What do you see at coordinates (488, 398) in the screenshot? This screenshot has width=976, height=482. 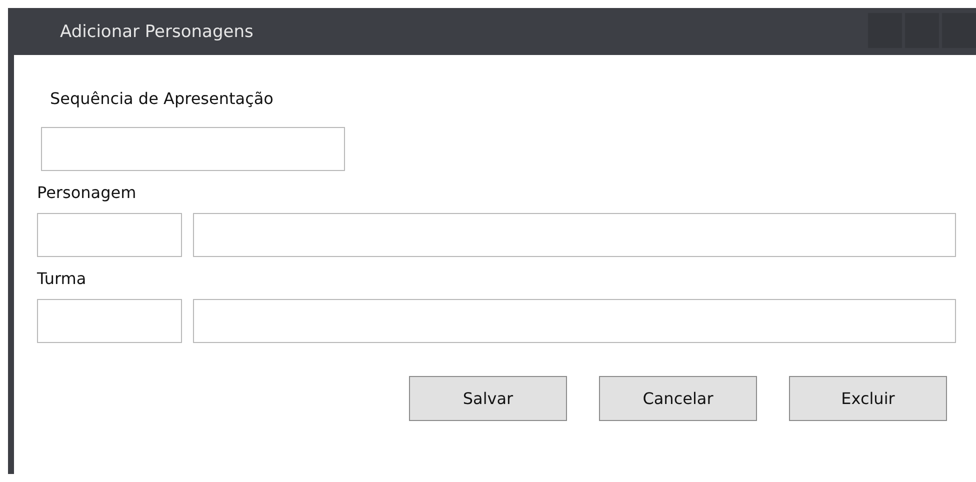 I see `action-button: Salvar` at bounding box center [488, 398].